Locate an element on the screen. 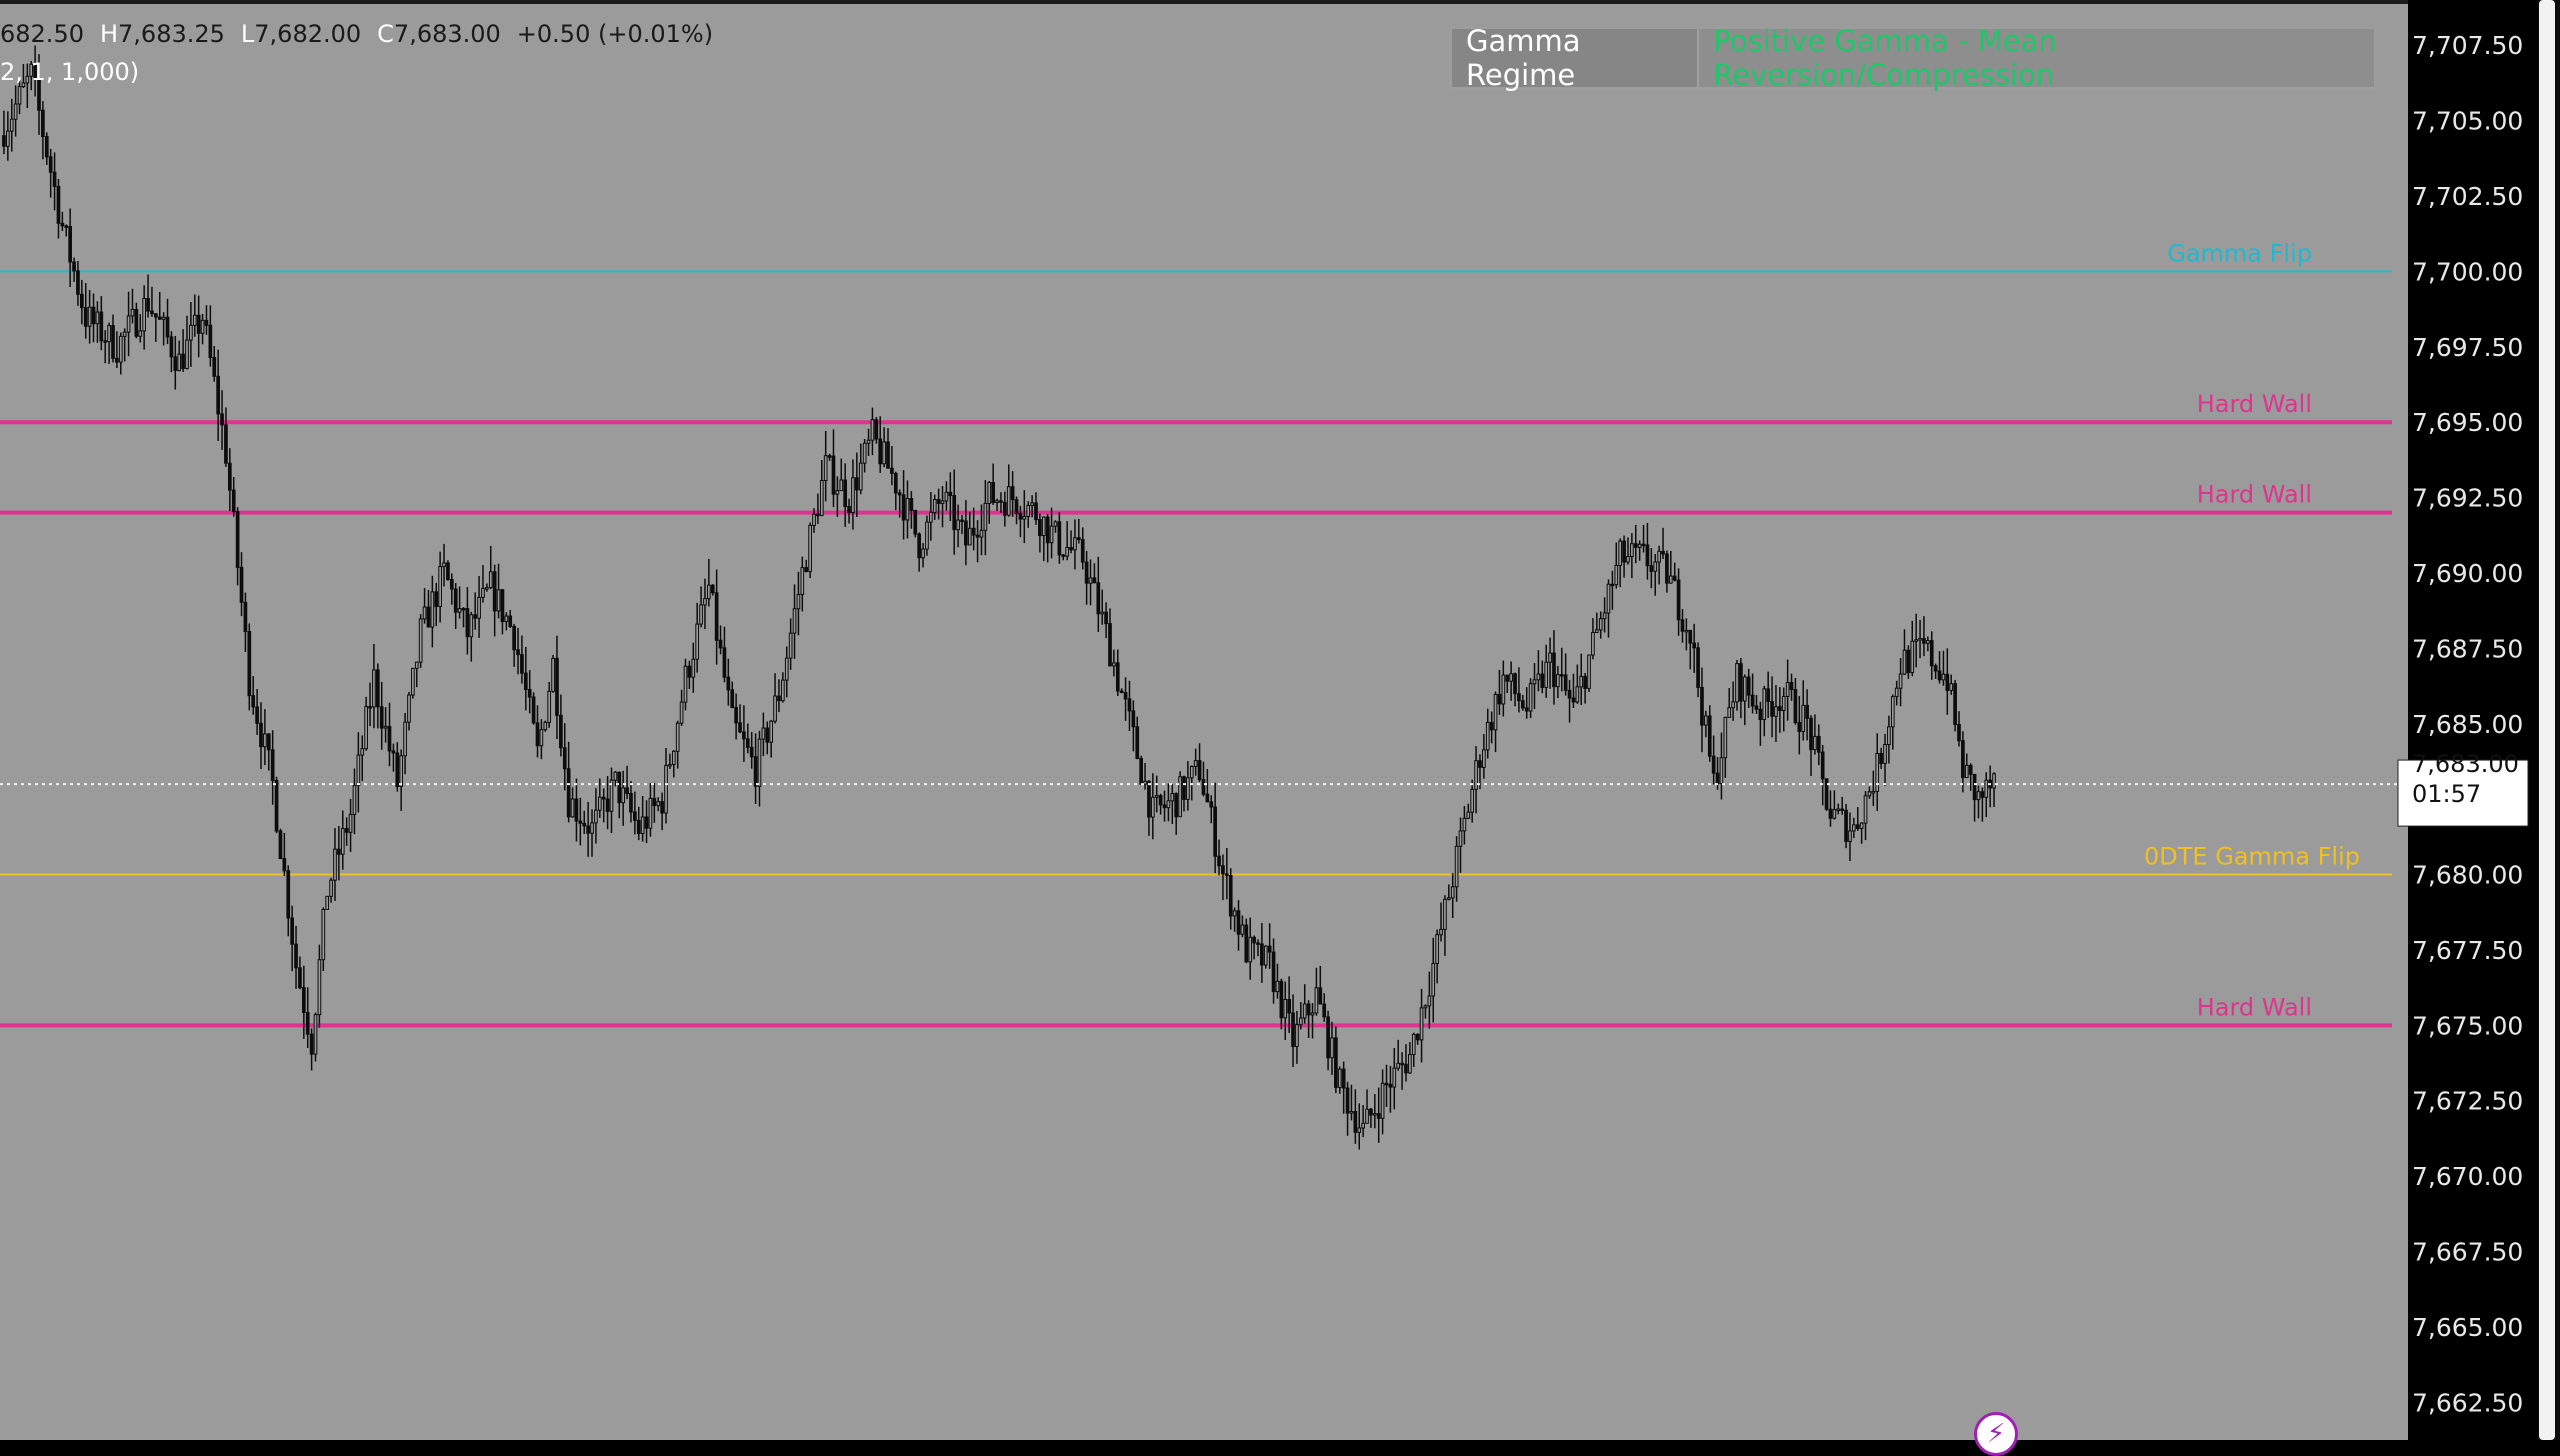  price-tick-label: 7,705.00 is located at coordinates (2467, 121).